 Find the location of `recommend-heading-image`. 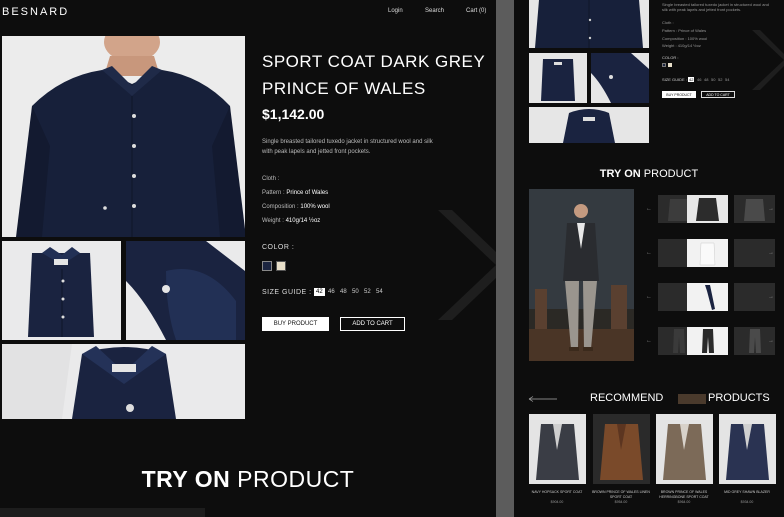

recommend-heading-image is located at coordinates (692, 399).